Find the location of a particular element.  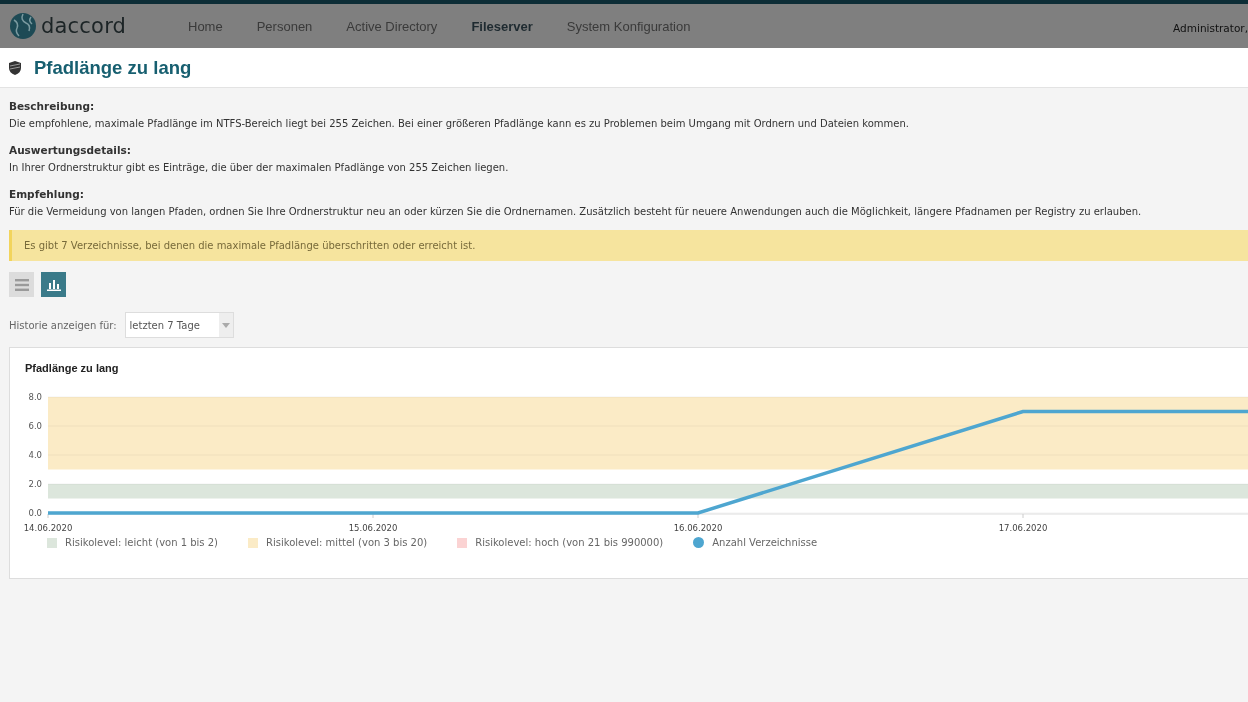

section-heading: Empfehlung: is located at coordinates (47, 194).